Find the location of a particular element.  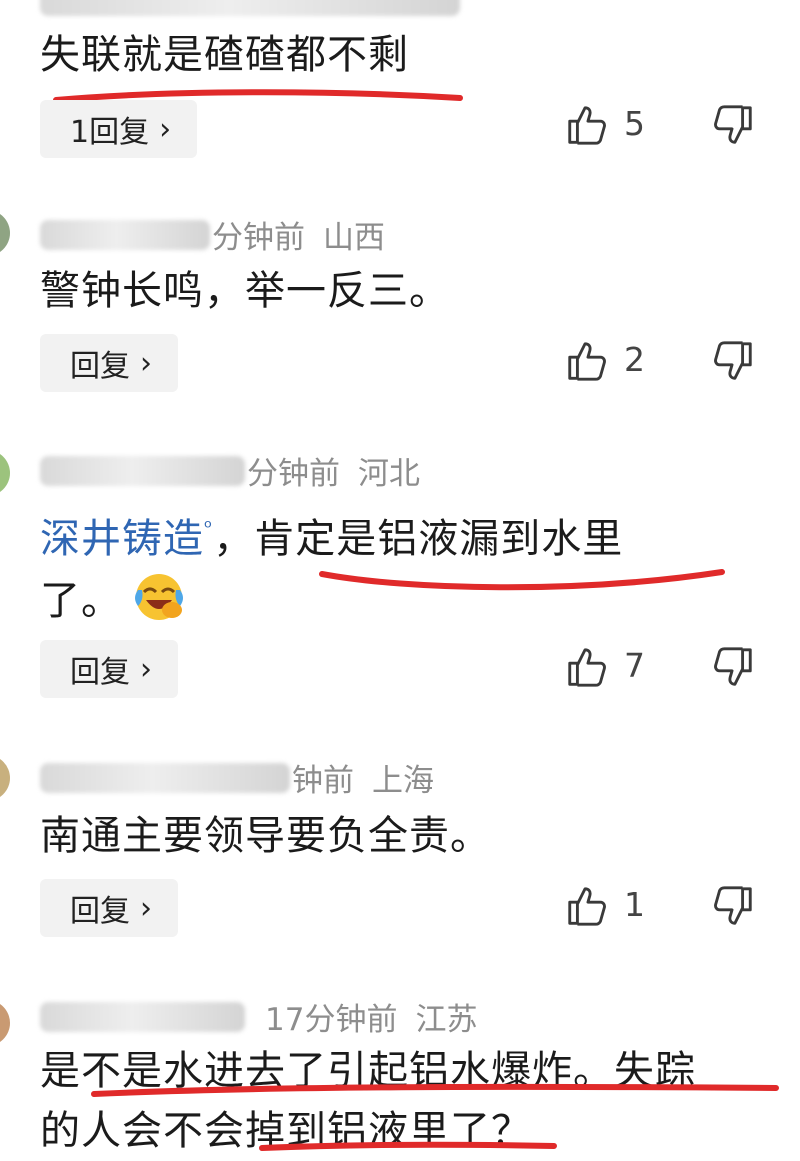

like-count: 5 is located at coordinates (634, 123).